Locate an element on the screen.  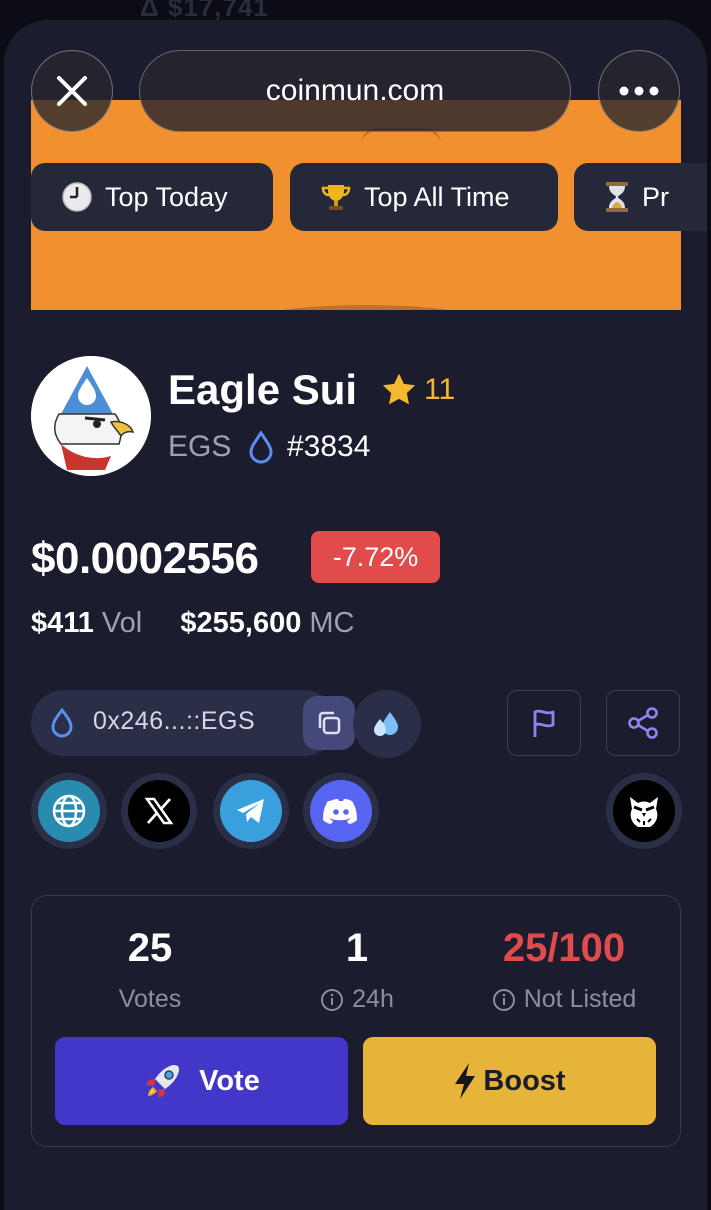
copy-icon is located at coordinates (329, 723).